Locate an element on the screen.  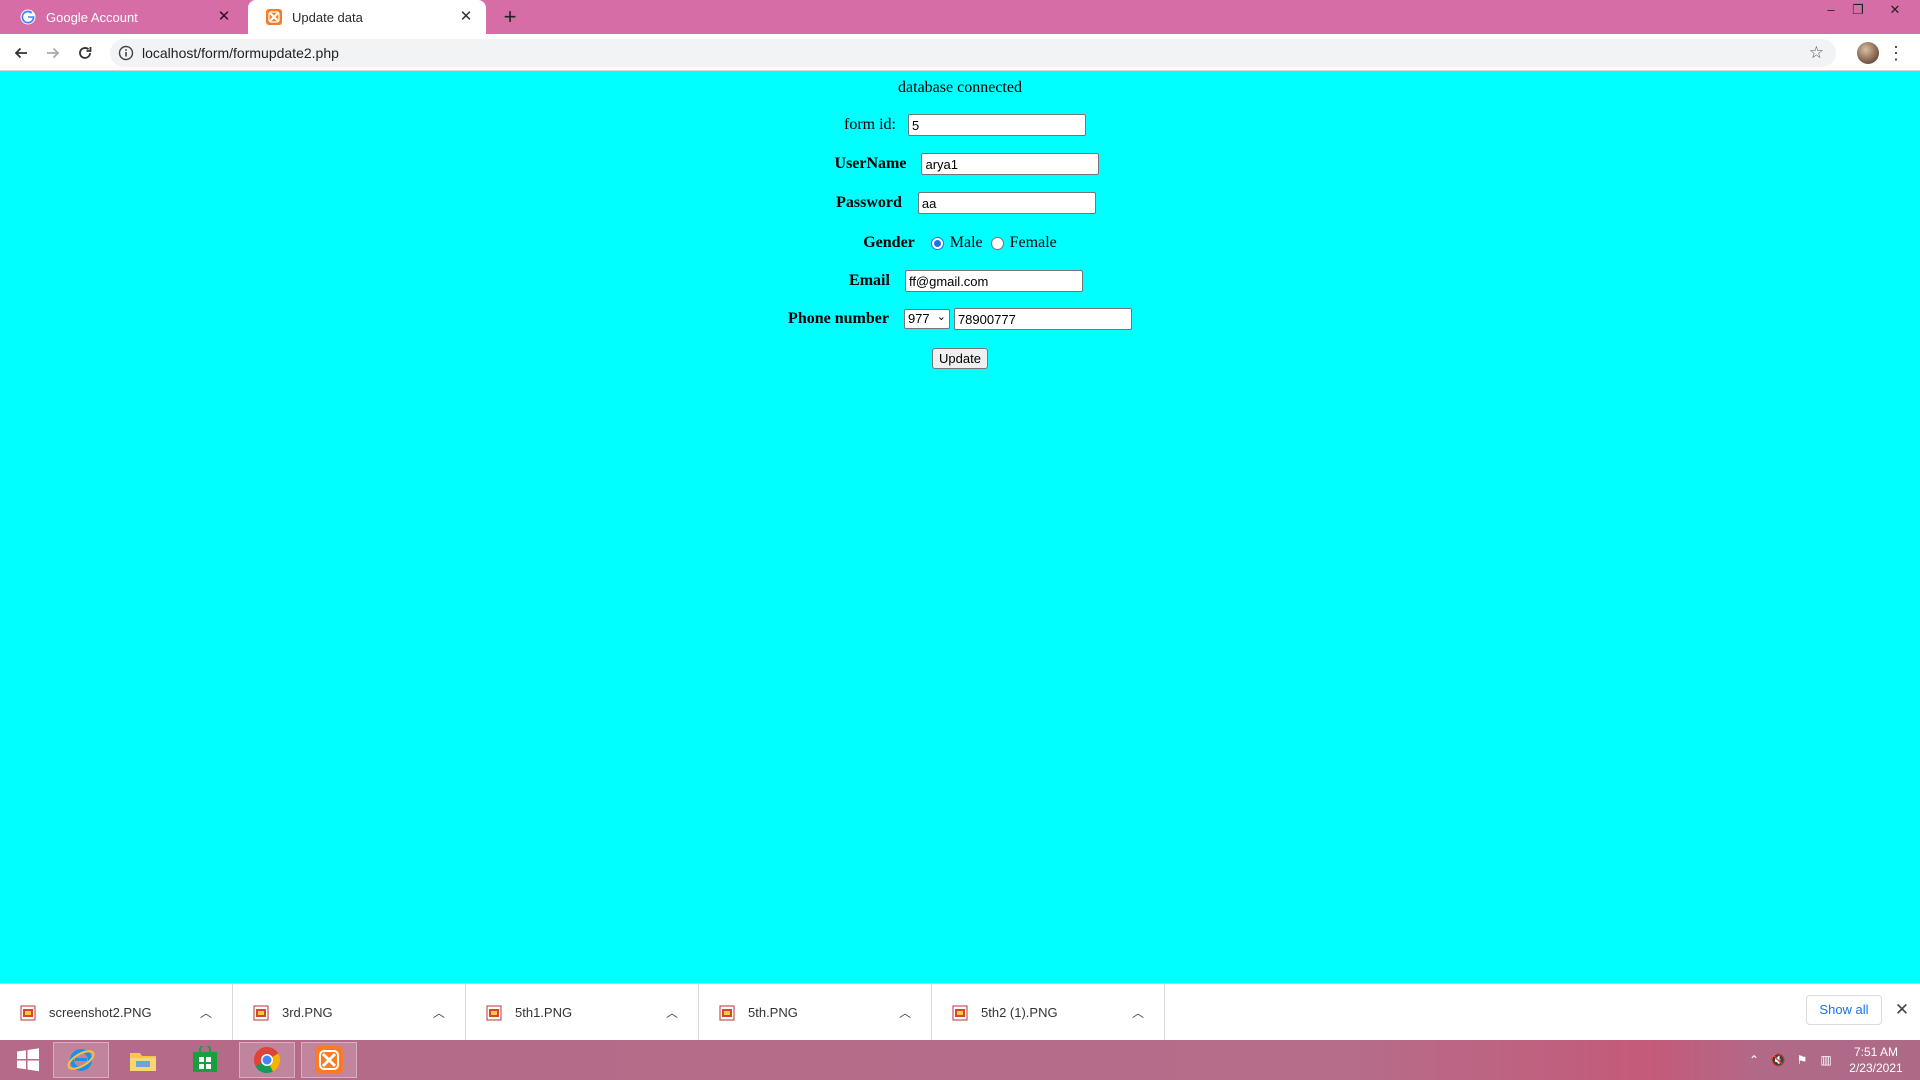
reload-button is located at coordinates (85, 53).